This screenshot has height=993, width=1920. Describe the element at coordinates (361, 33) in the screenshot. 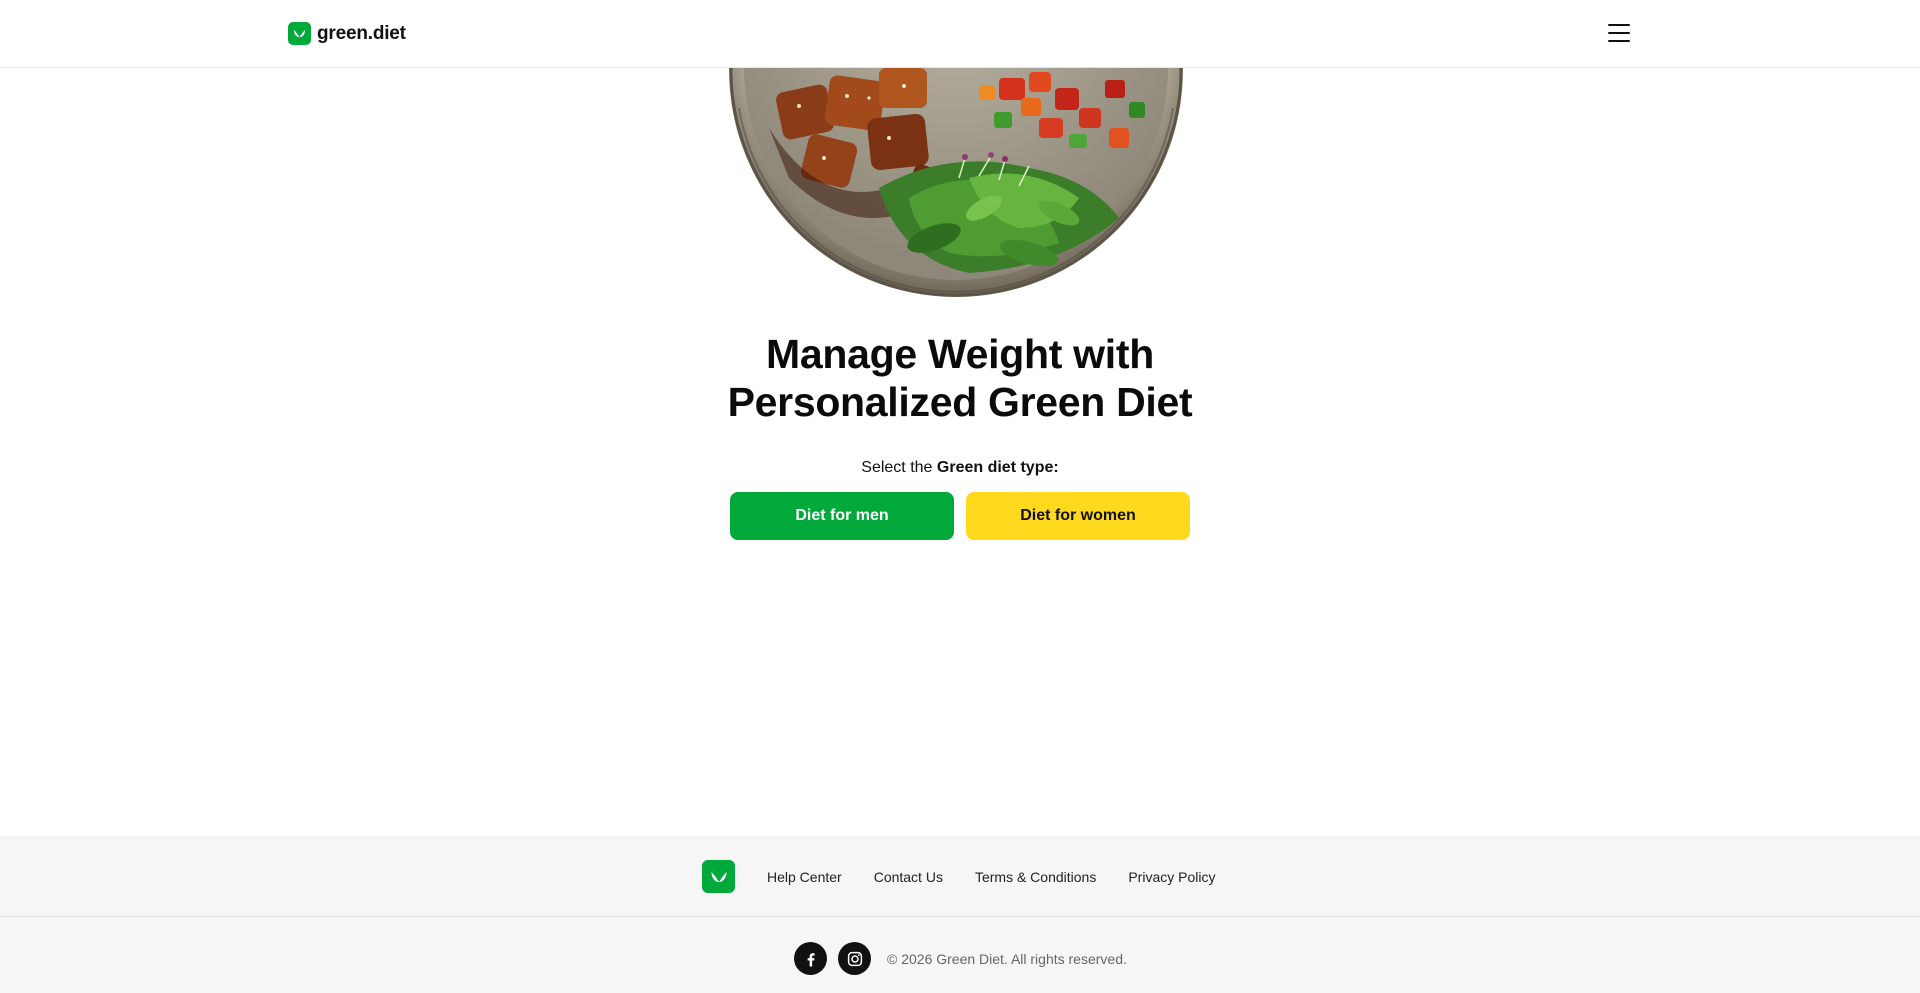

I see `brand-name: green.diet` at that location.